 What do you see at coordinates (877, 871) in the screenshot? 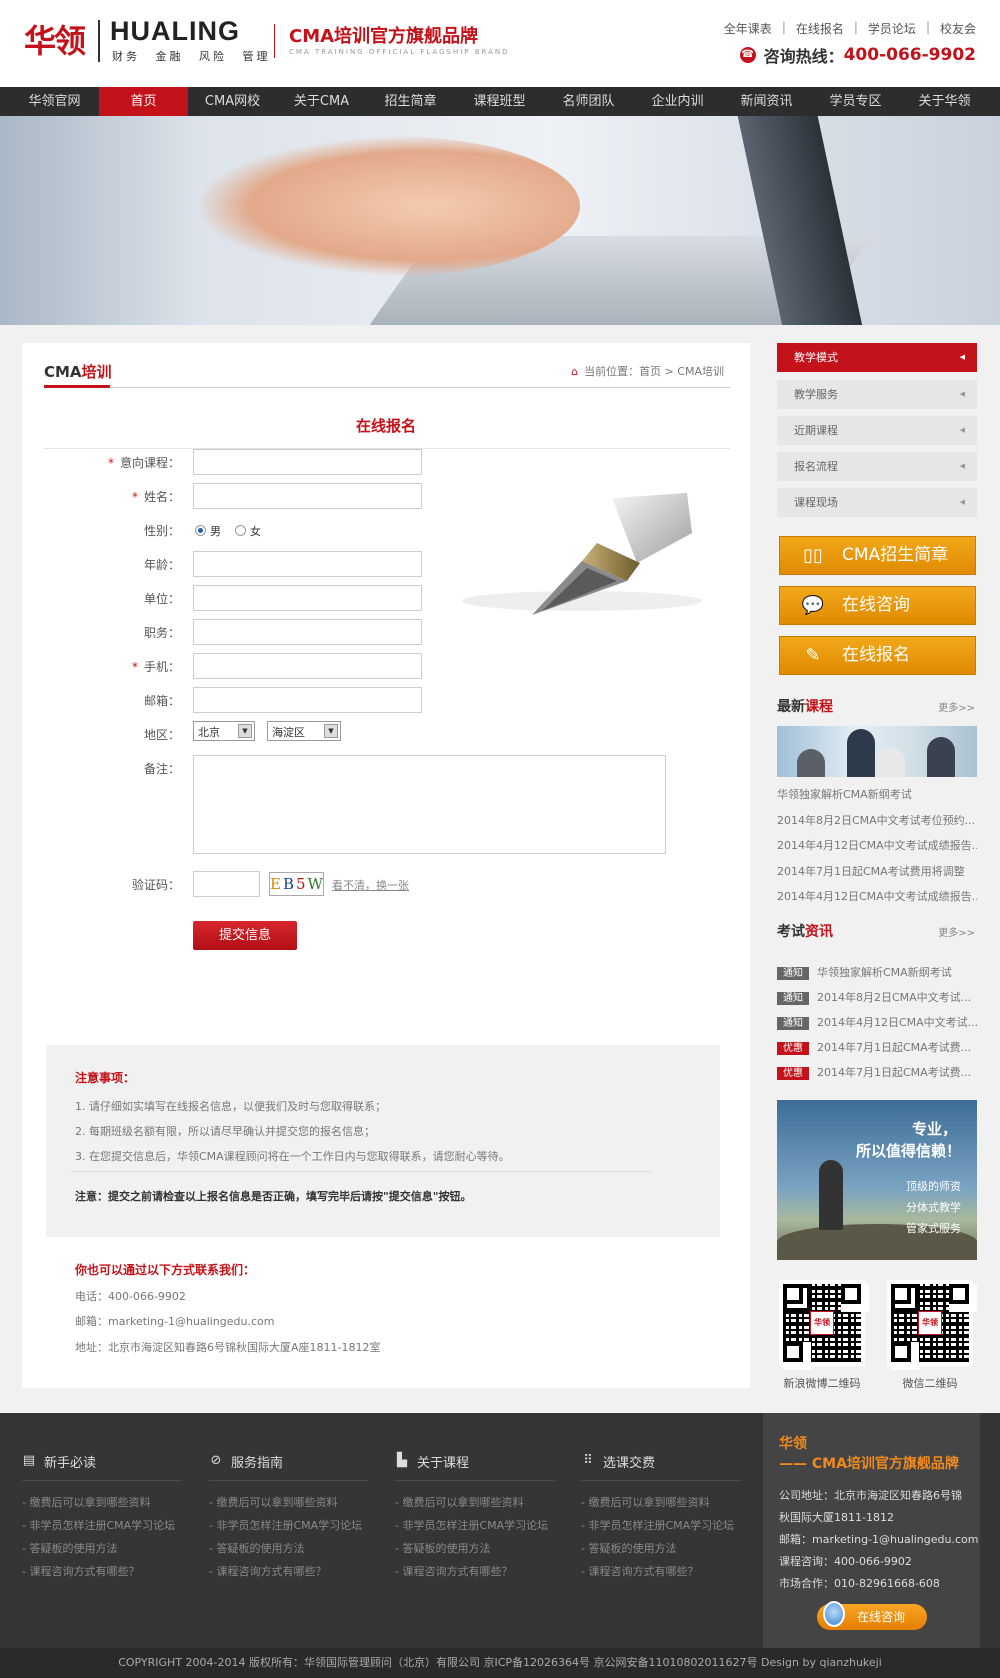
I see `course-link: 2014年7月1日起CMA考试费用将调整` at bounding box center [877, 871].